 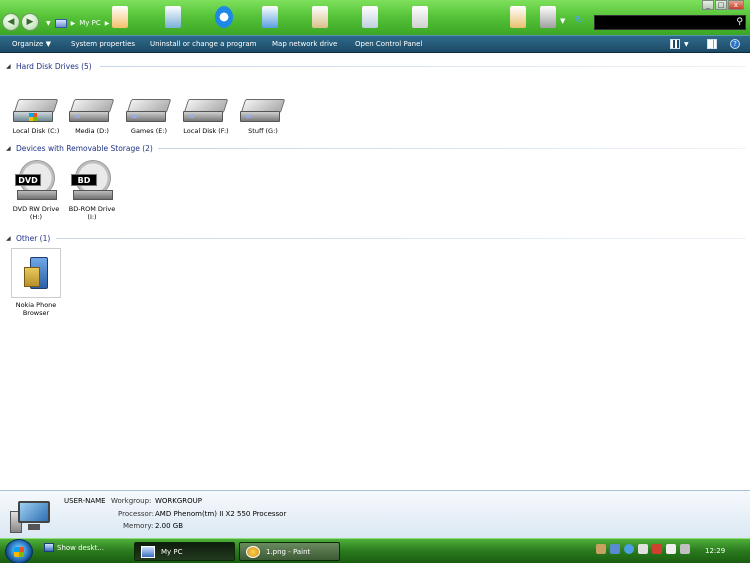 I want to click on drive-label: BD-ROM Drive, so click(x=92, y=209).